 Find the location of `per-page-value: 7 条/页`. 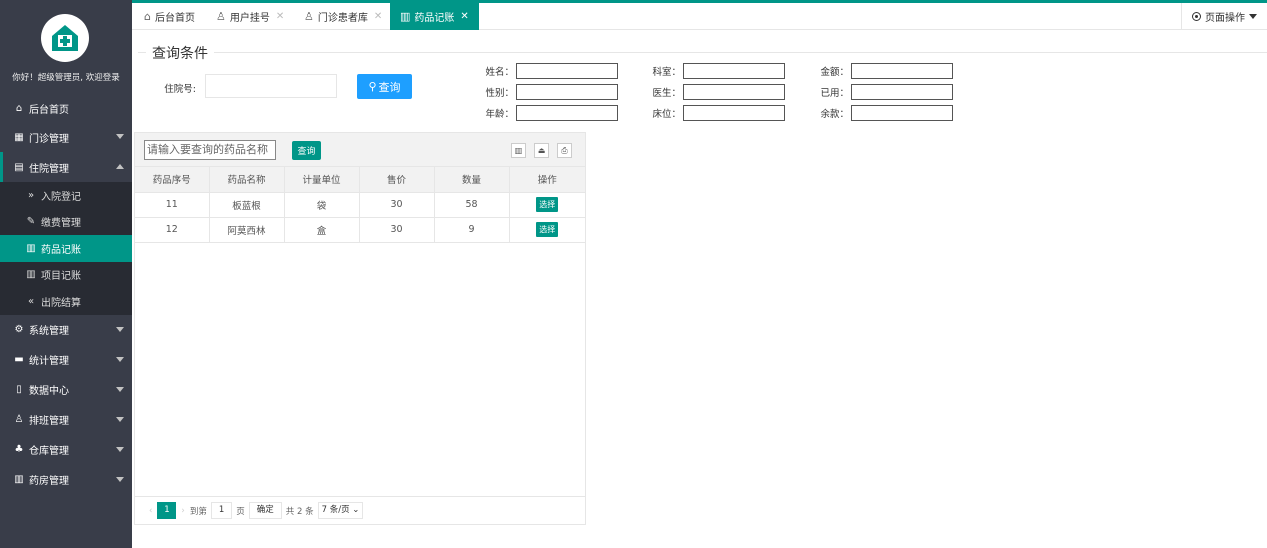

per-page-value: 7 条/页 is located at coordinates (335, 510).